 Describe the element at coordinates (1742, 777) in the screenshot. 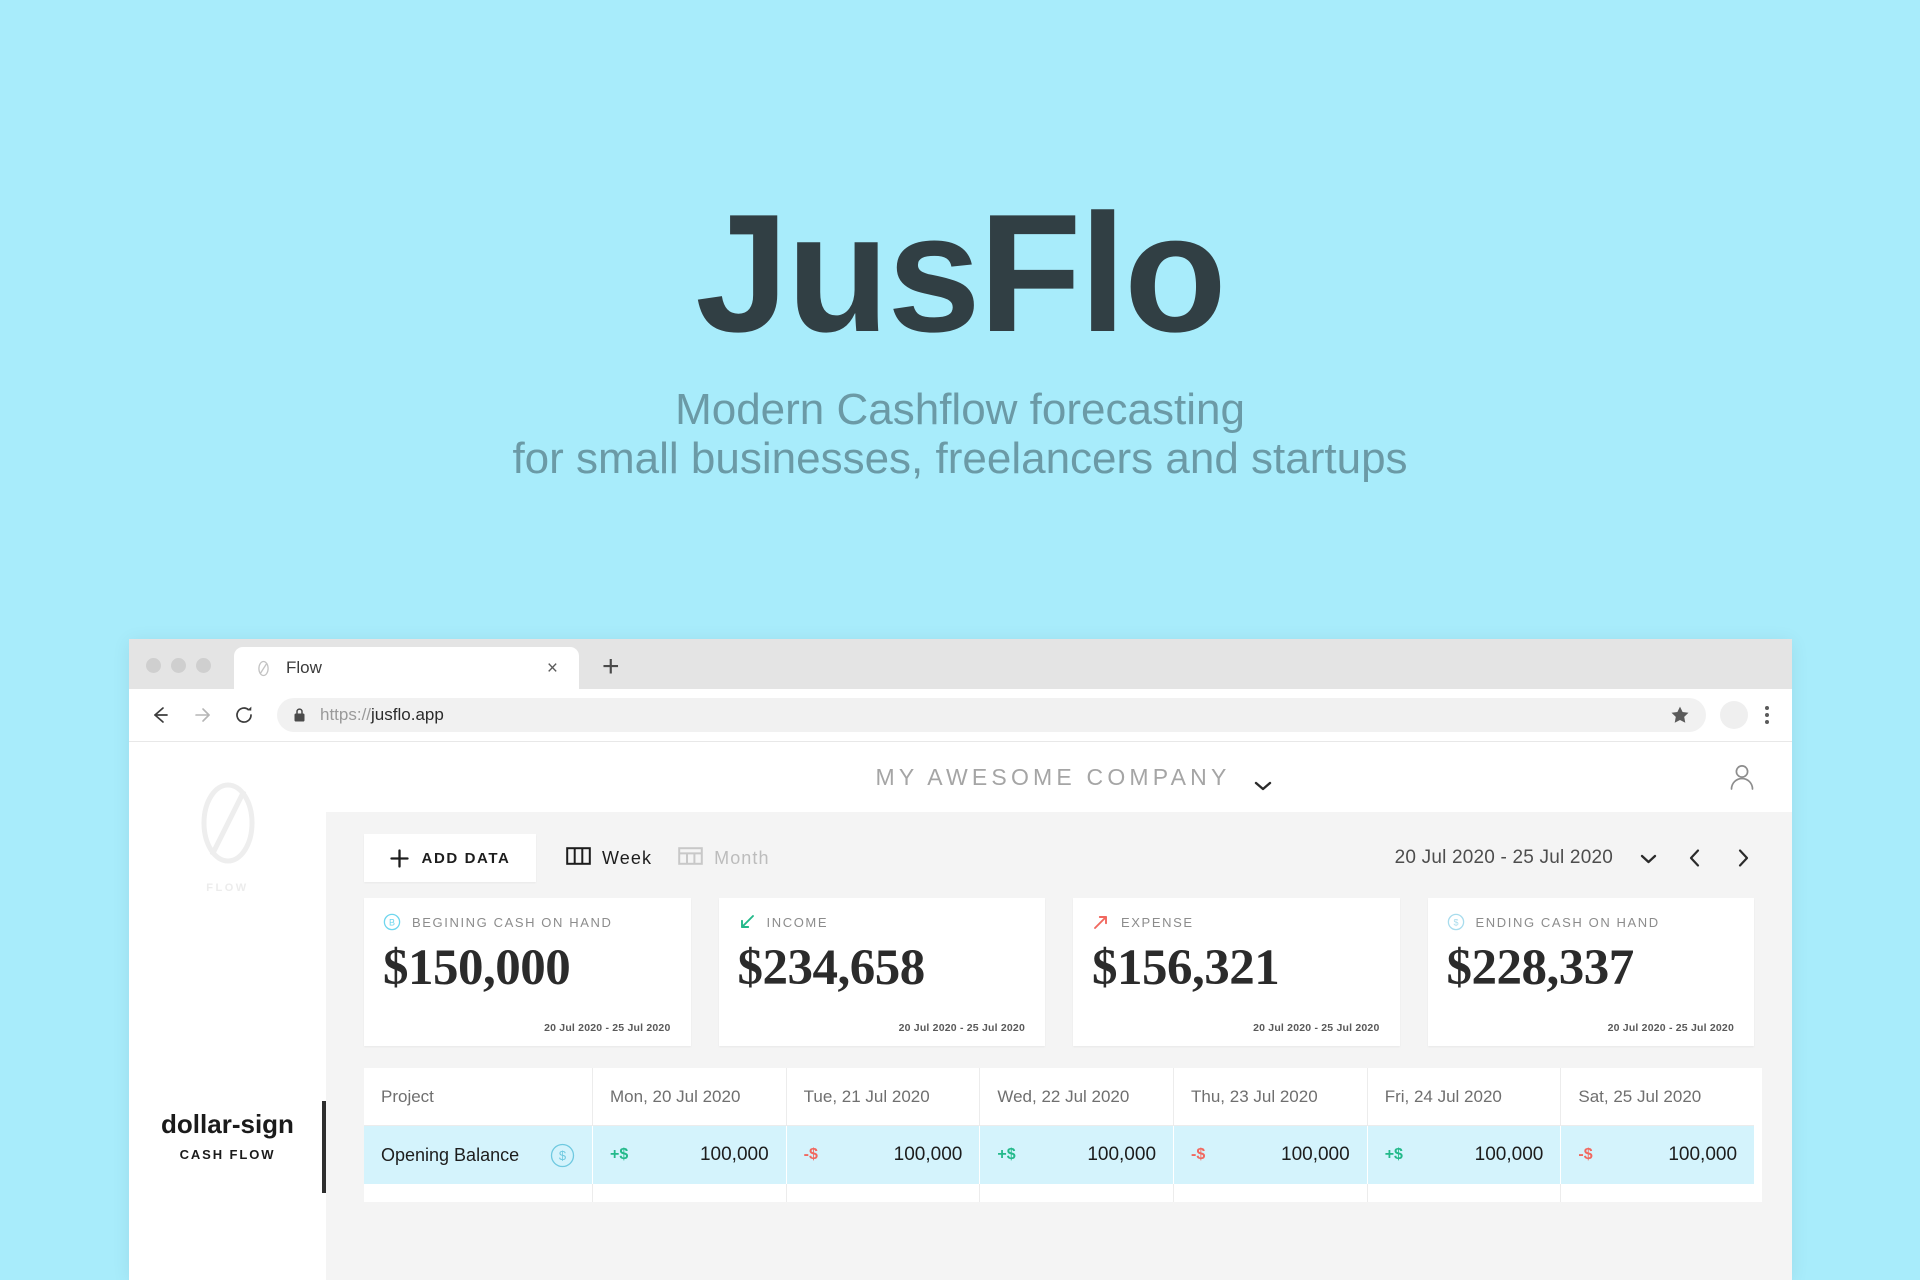

I see `user-account-icon` at that location.